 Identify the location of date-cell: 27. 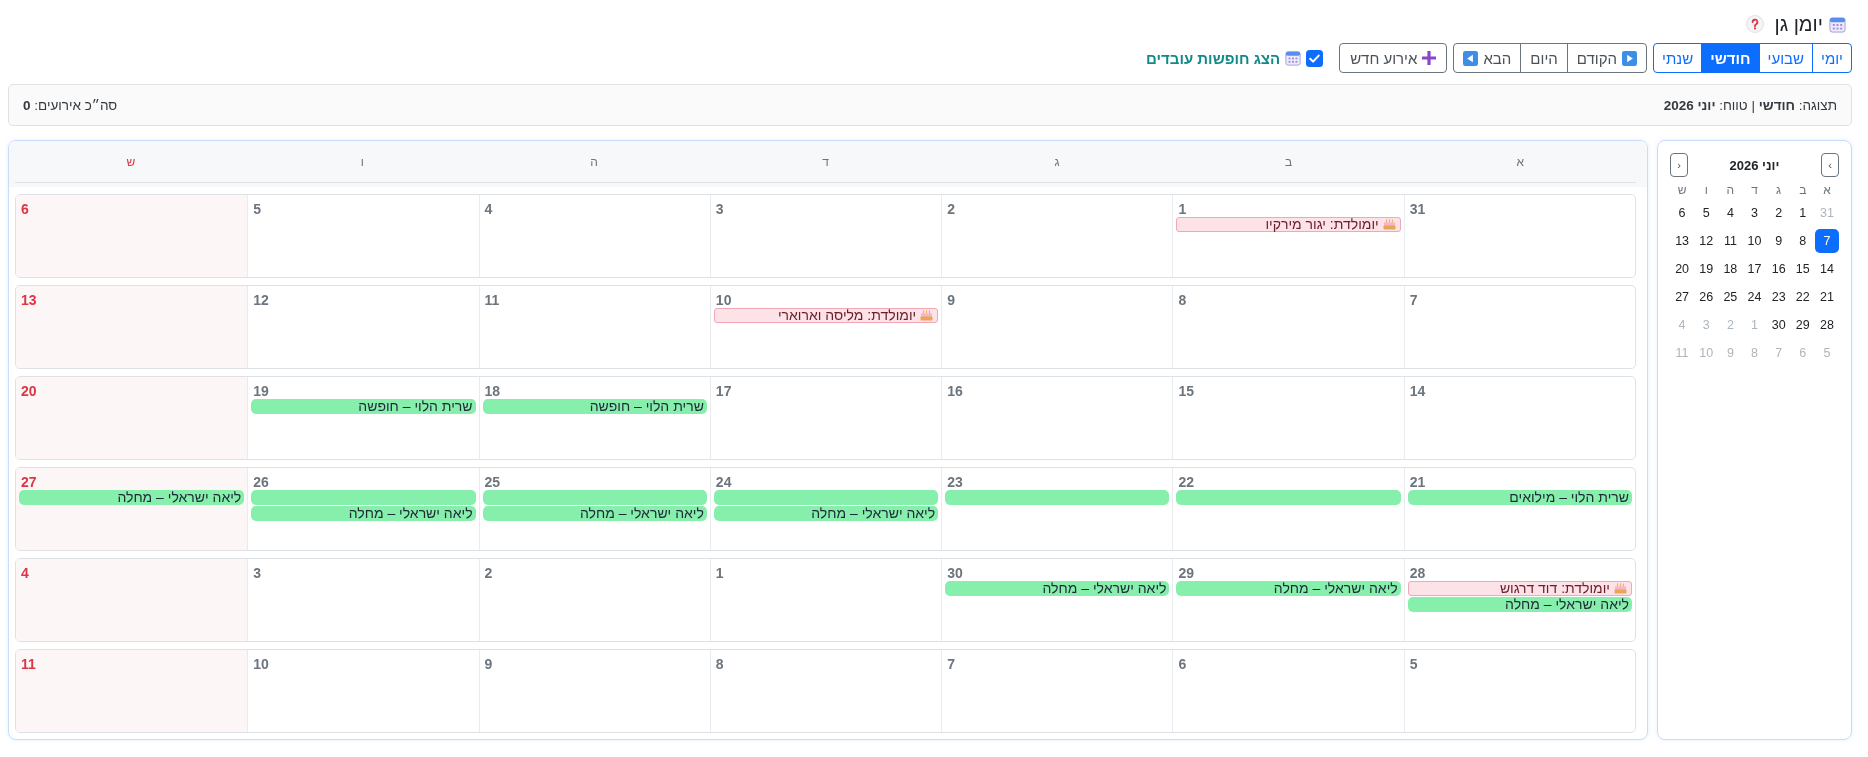
(1682, 297).